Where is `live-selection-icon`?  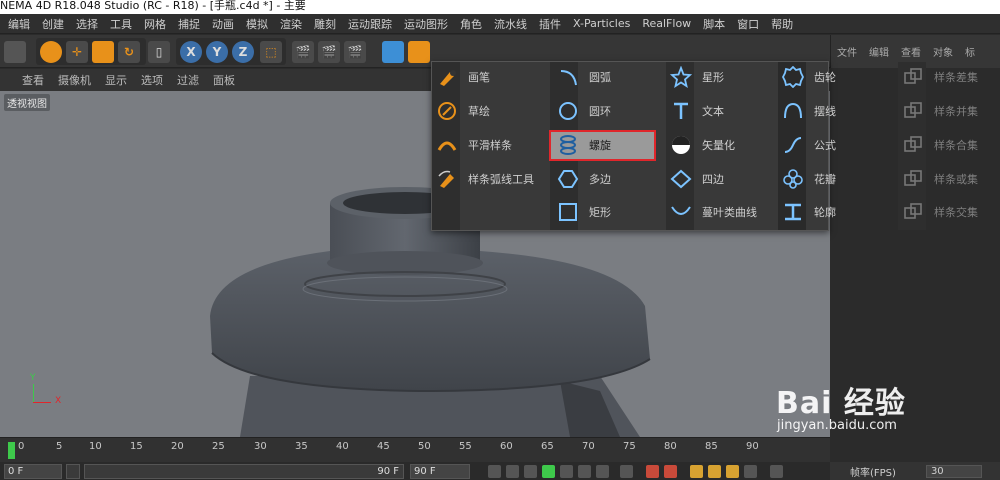
live-selection-icon is located at coordinates (51, 52).